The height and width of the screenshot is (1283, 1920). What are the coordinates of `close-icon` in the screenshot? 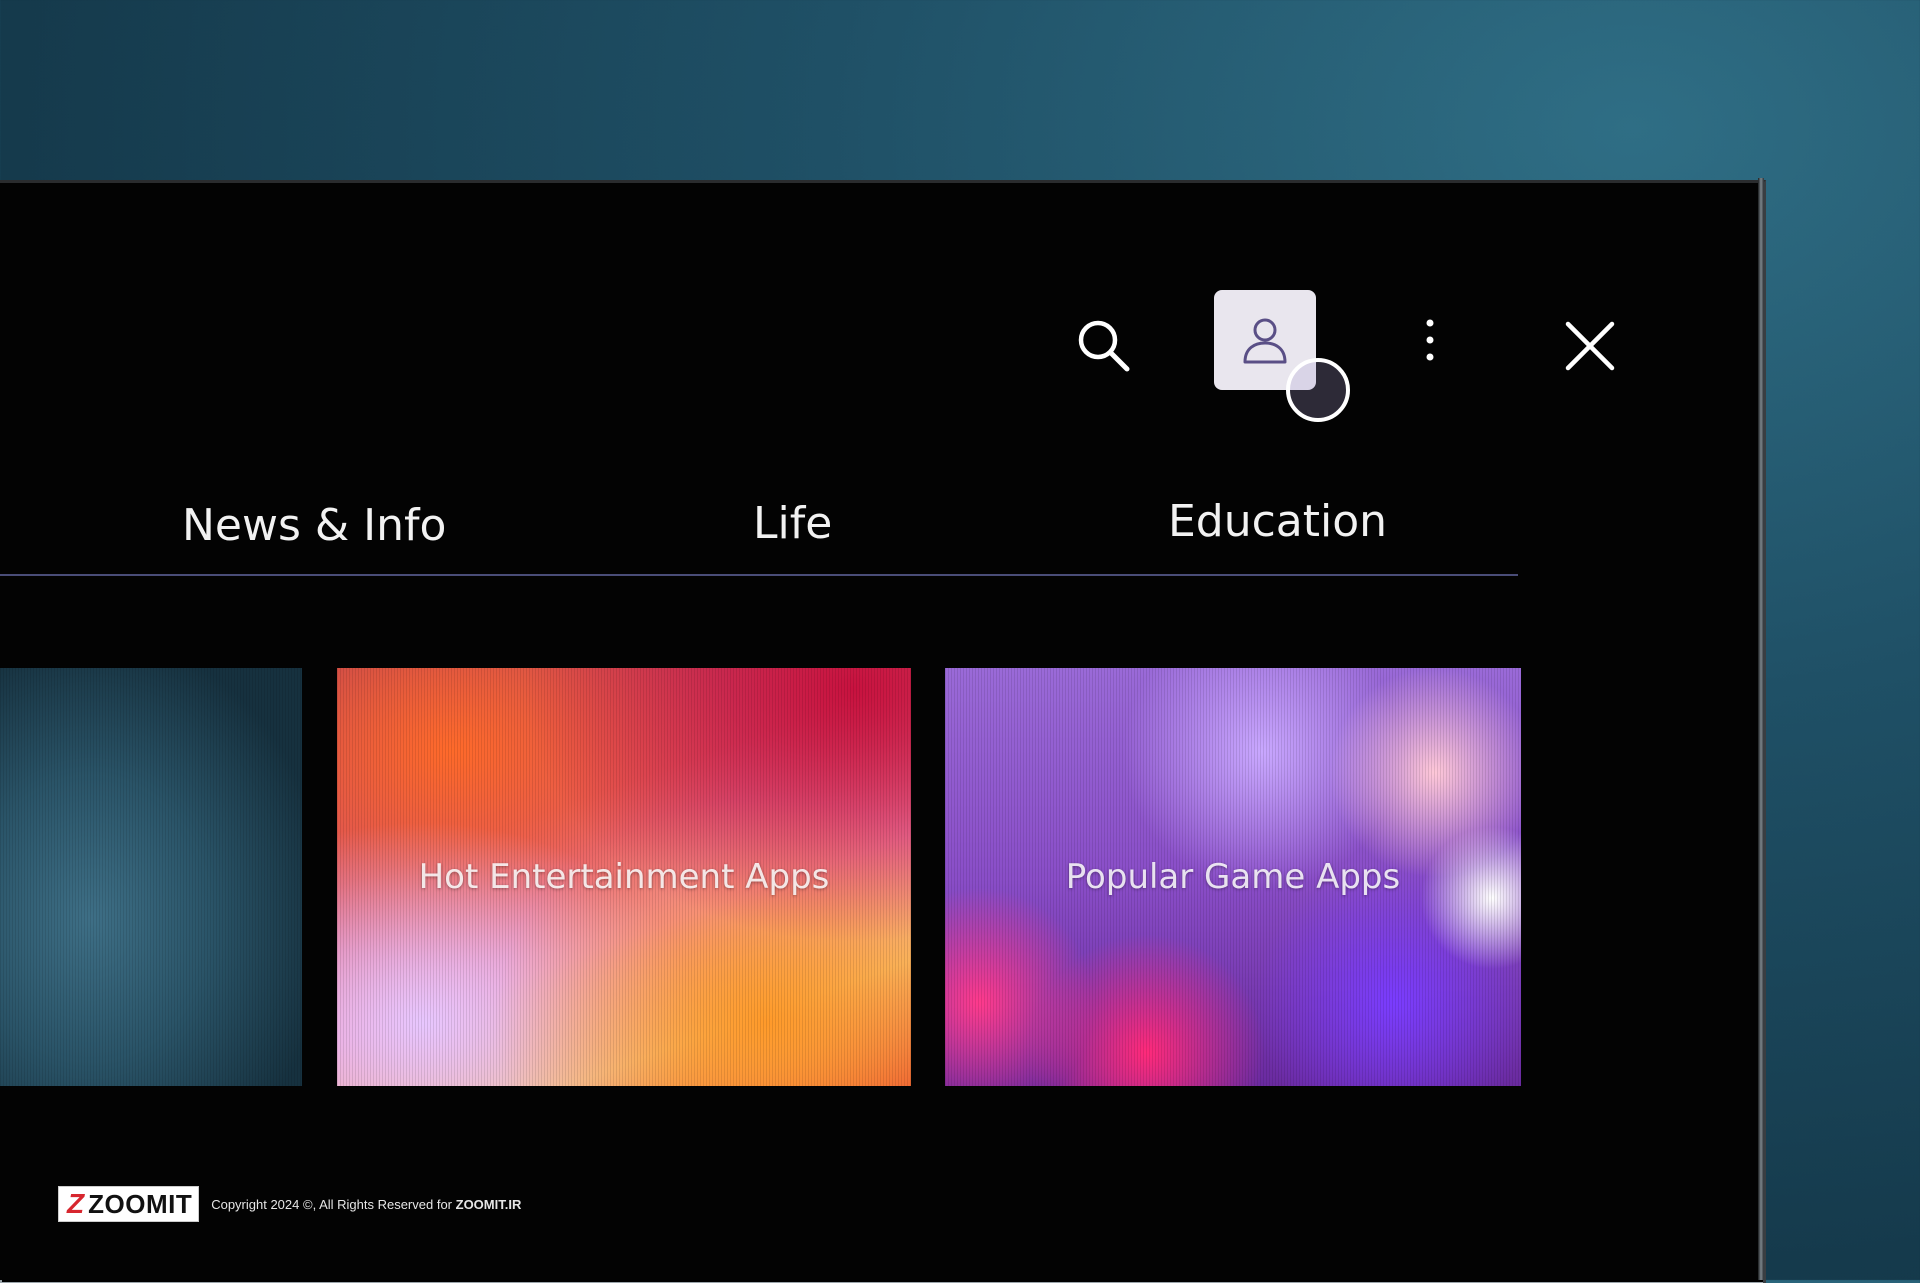 It's located at (1590, 346).